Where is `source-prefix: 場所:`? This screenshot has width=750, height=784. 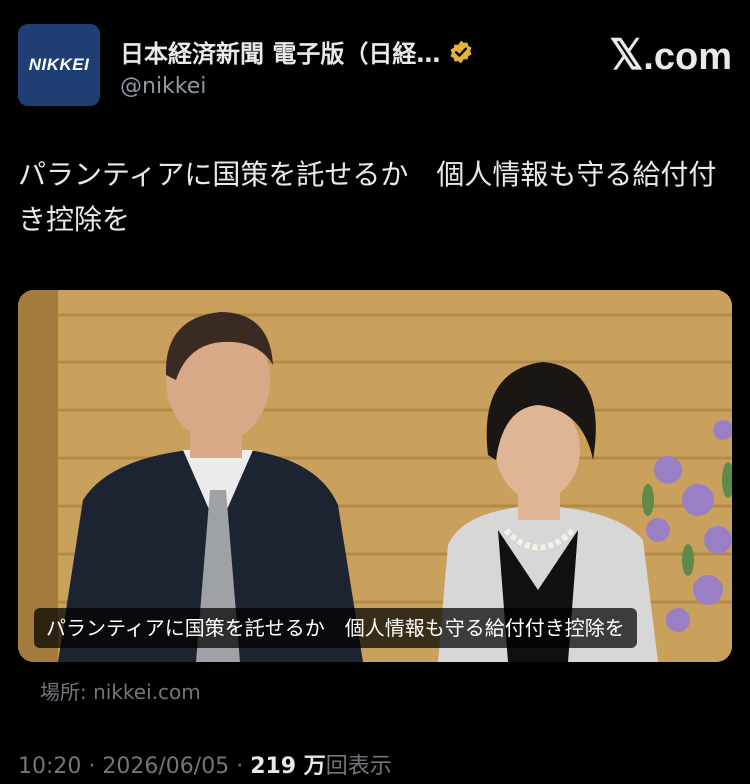
source-prefix: 場所: is located at coordinates (67, 692).